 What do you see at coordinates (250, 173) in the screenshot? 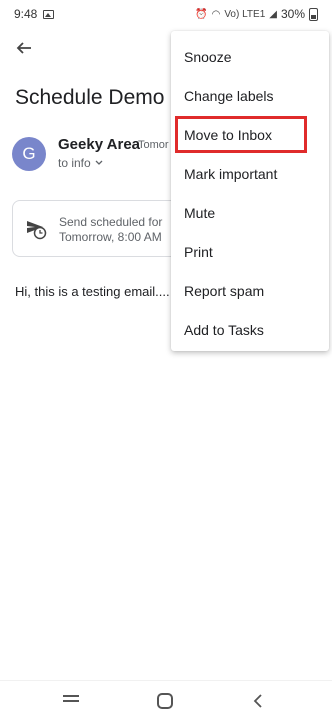
I see `menu-item-mark-important: Mark important` at bounding box center [250, 173].